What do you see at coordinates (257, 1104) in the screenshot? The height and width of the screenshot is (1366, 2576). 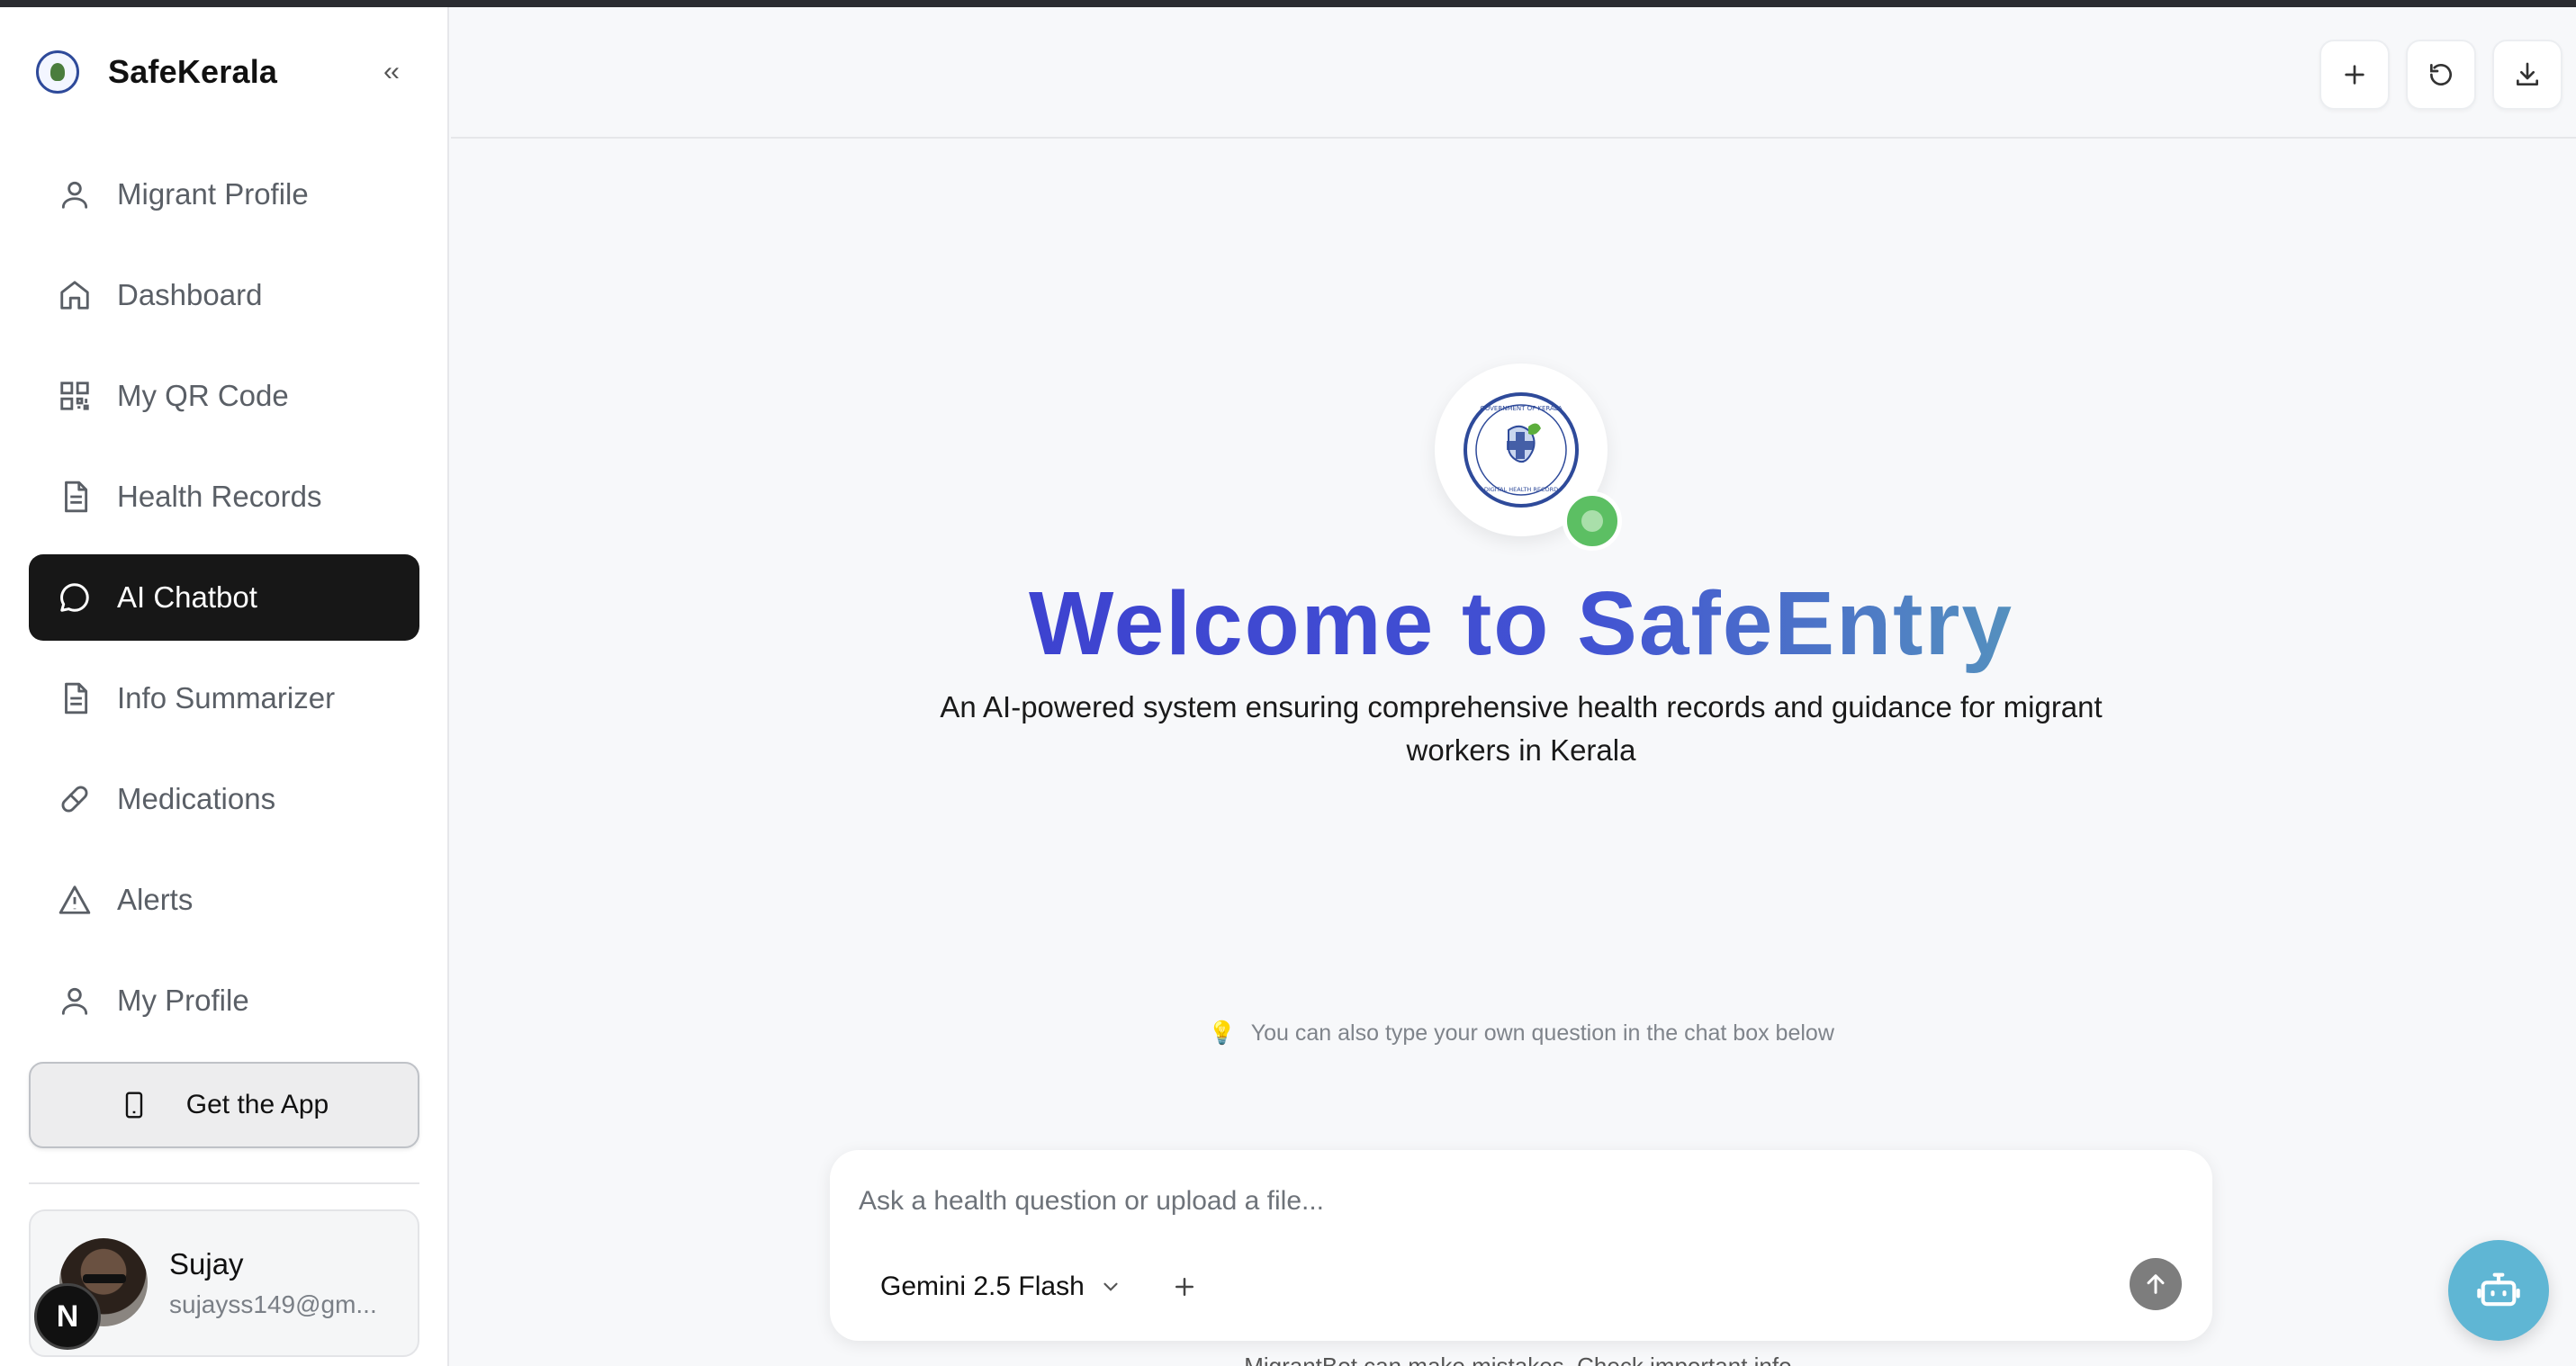 I see `get-the-app-label: Get the App` at bounding box center [257, 1104].